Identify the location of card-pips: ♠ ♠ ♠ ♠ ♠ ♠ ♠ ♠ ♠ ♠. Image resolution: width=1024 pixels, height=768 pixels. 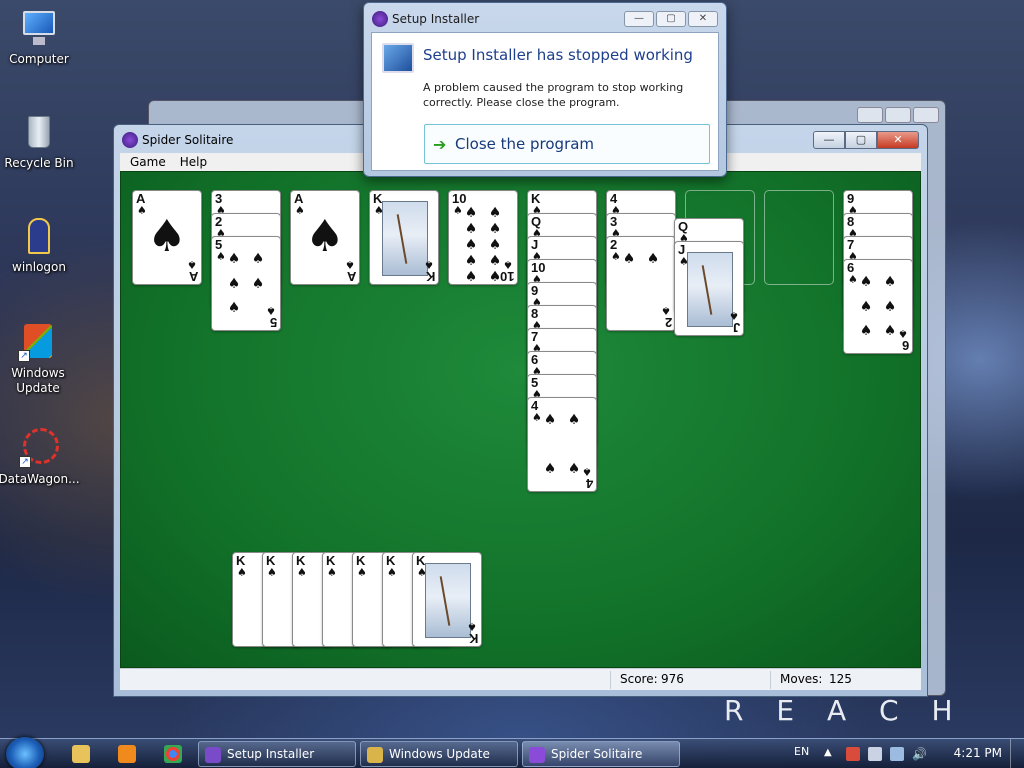
(483, 244).